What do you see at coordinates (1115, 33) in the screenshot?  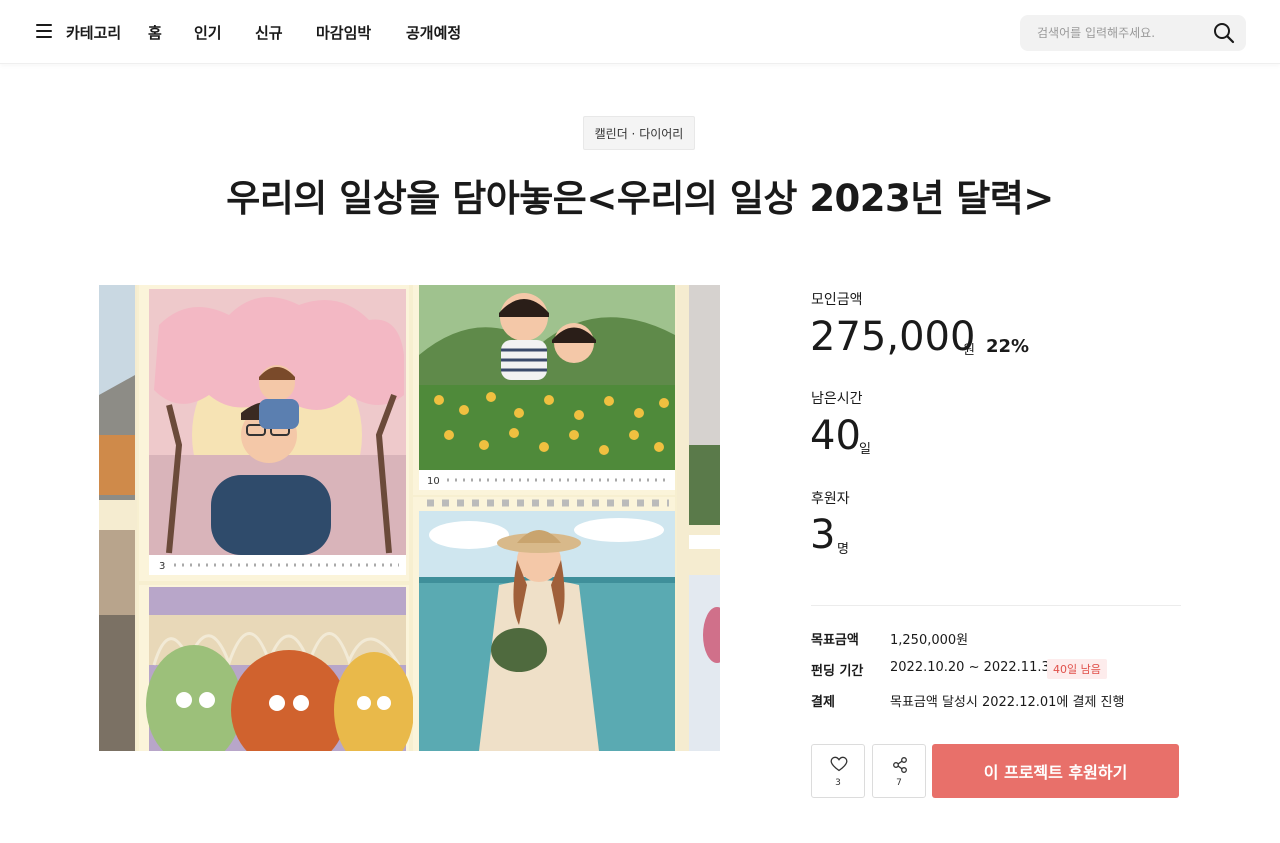 I see `search-input` at bounding box center [1115, 33].